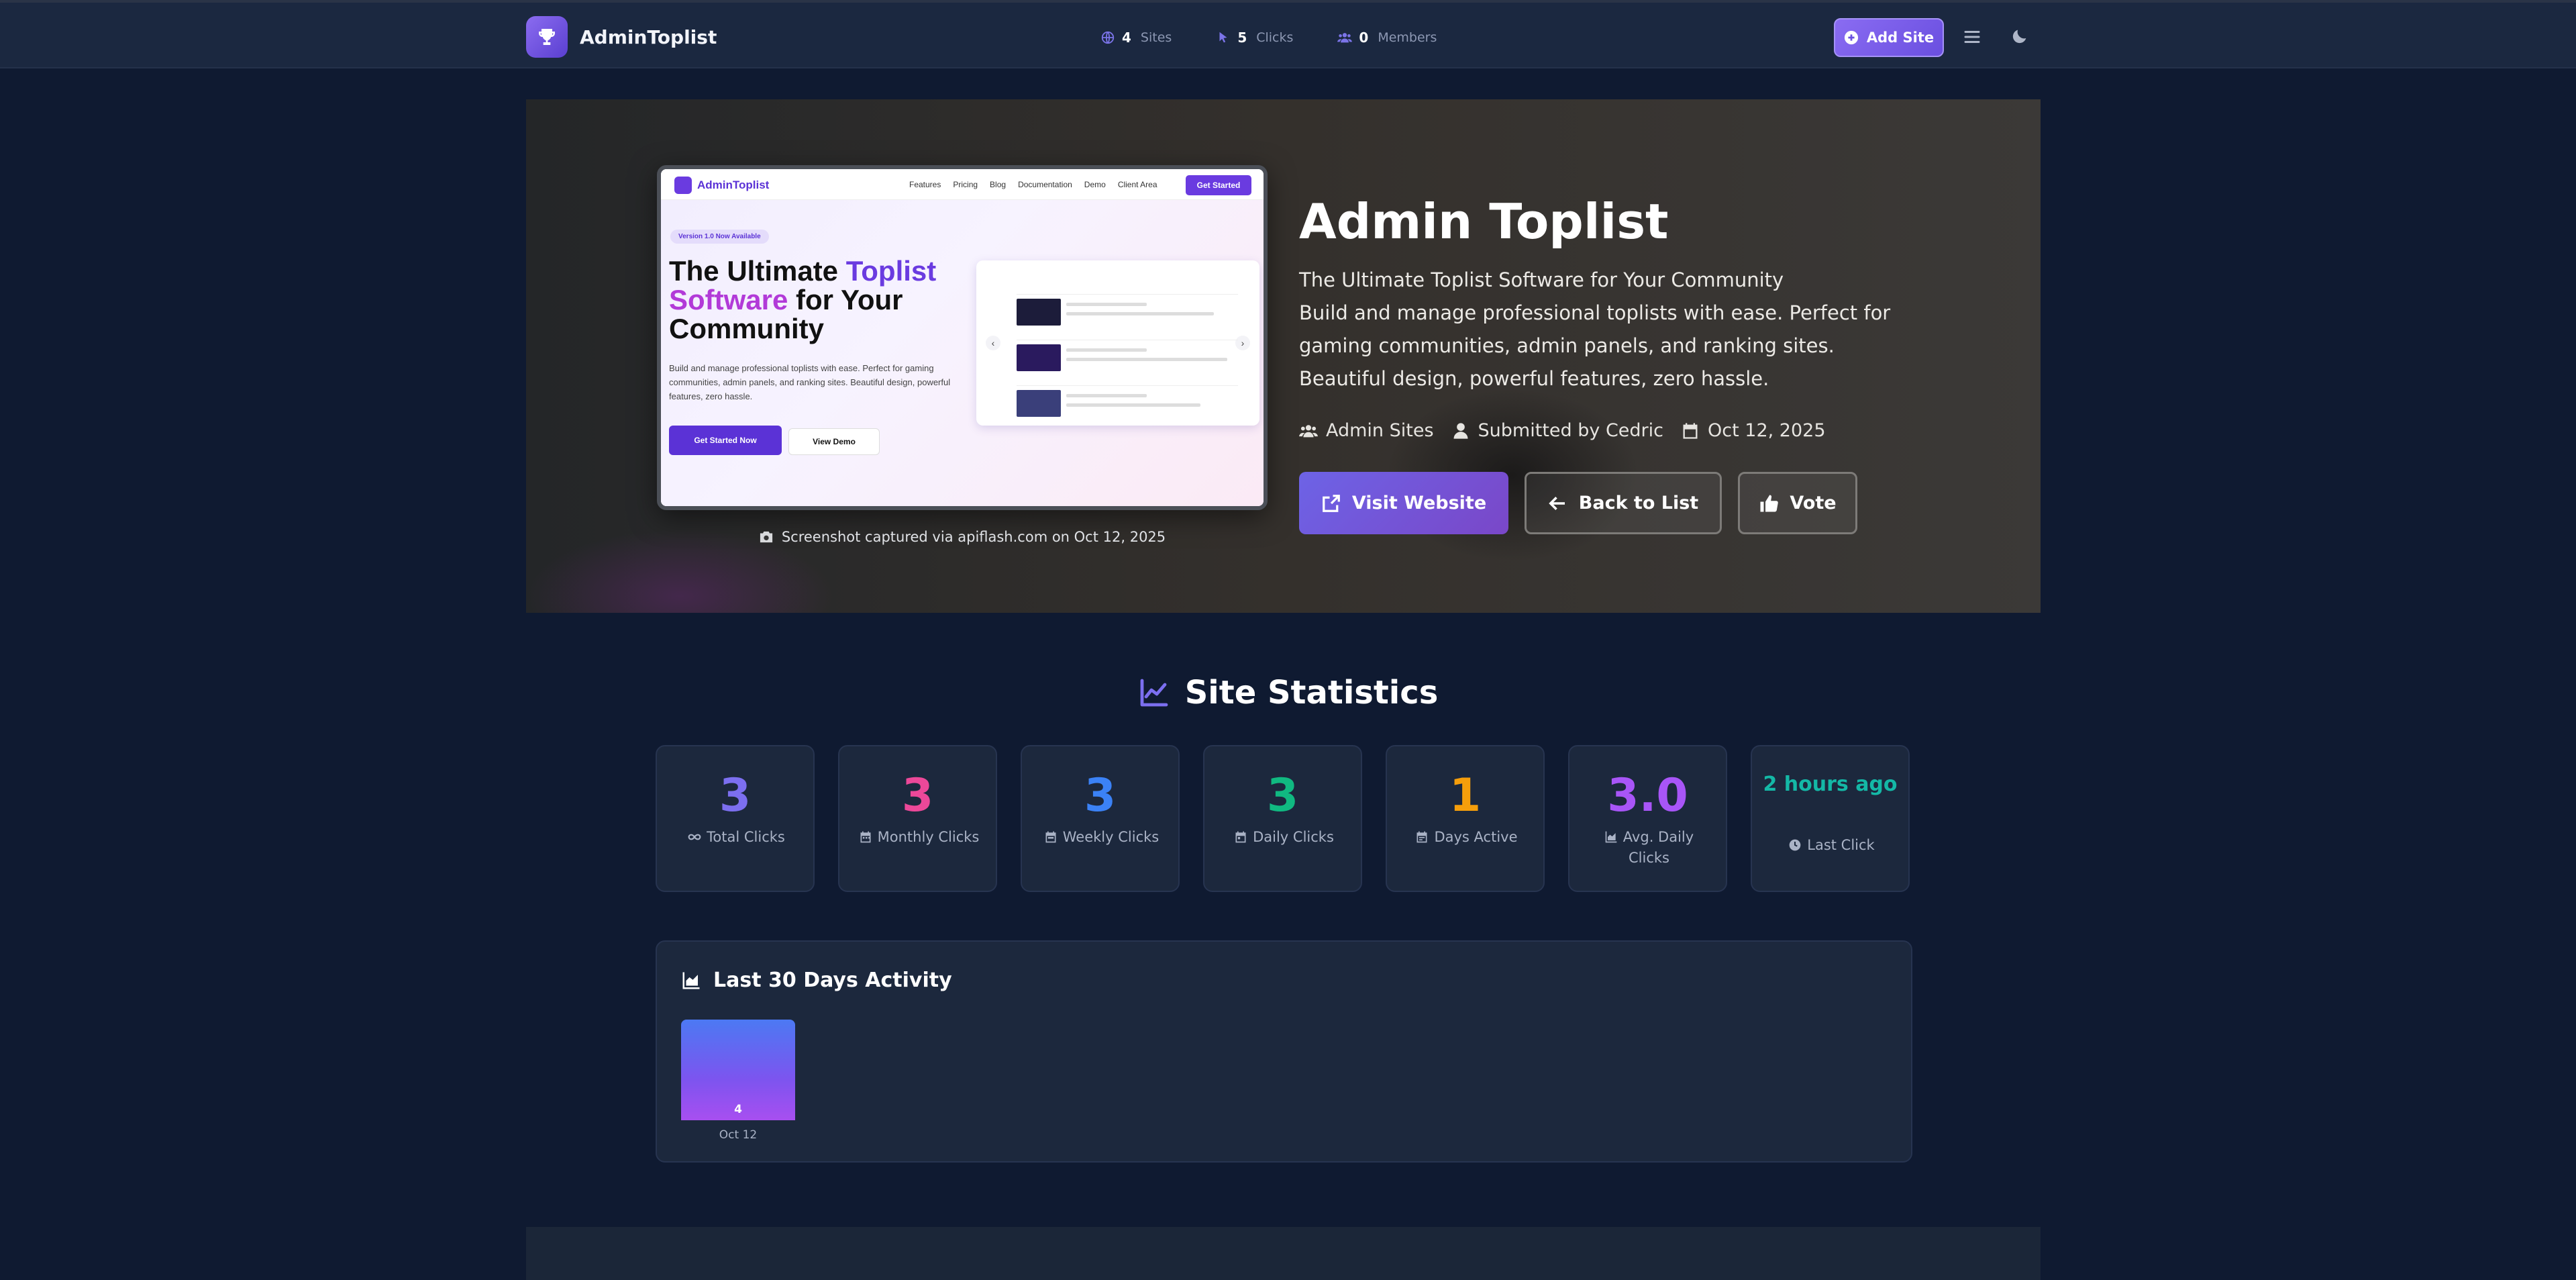 The height and width of the screenshot is (1280, 2576). What do you see at coordinates (1136, 38) in the screenshot?
I see `navstat-sites: 4 Sites` at bounding box center [1136, 38].